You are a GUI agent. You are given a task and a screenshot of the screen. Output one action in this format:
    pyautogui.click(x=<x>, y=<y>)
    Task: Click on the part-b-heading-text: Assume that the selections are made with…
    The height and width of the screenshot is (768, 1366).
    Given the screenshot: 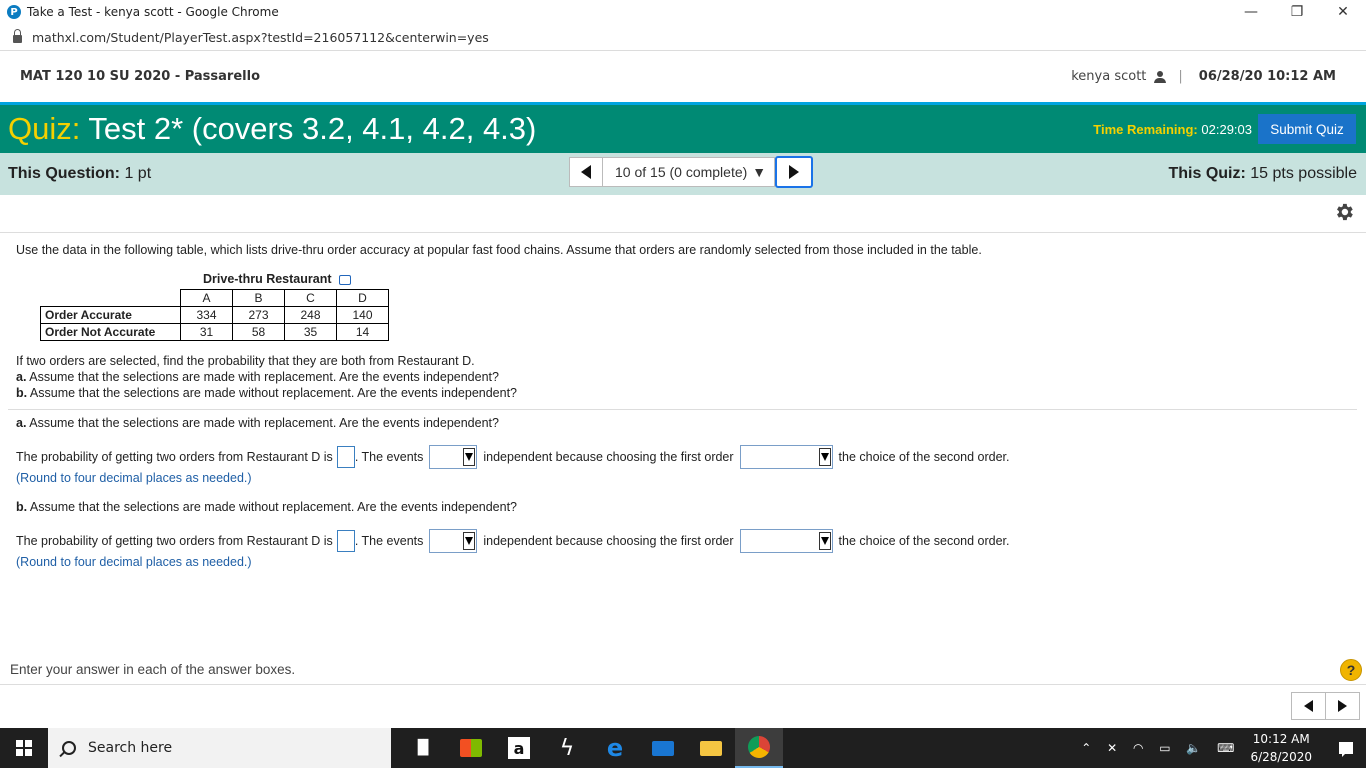 What is the action you would take?
    pyautogui.click(x=273, y=507)
    